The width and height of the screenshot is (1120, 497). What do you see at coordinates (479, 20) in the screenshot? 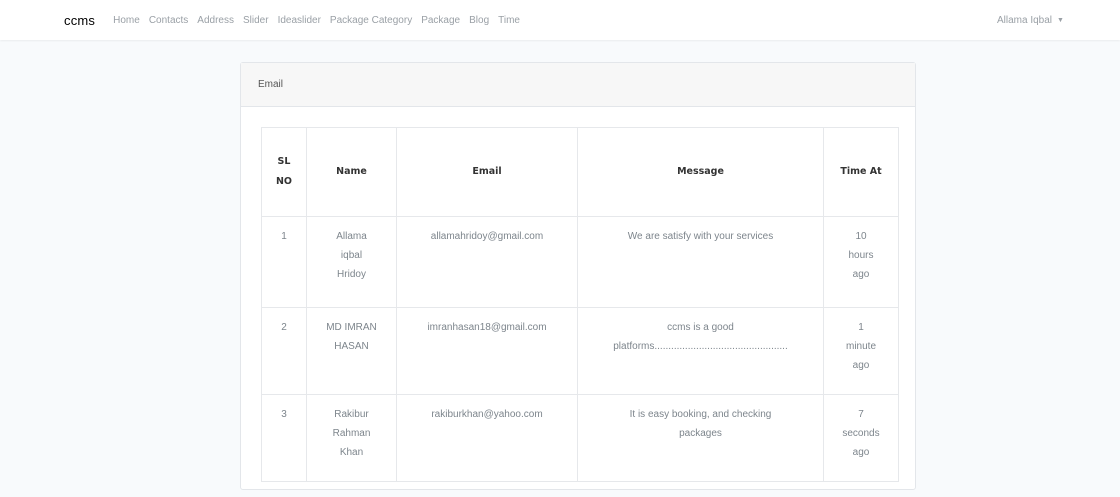
I see `nav-link-blog: Blog` at bounding box center [479, 20].